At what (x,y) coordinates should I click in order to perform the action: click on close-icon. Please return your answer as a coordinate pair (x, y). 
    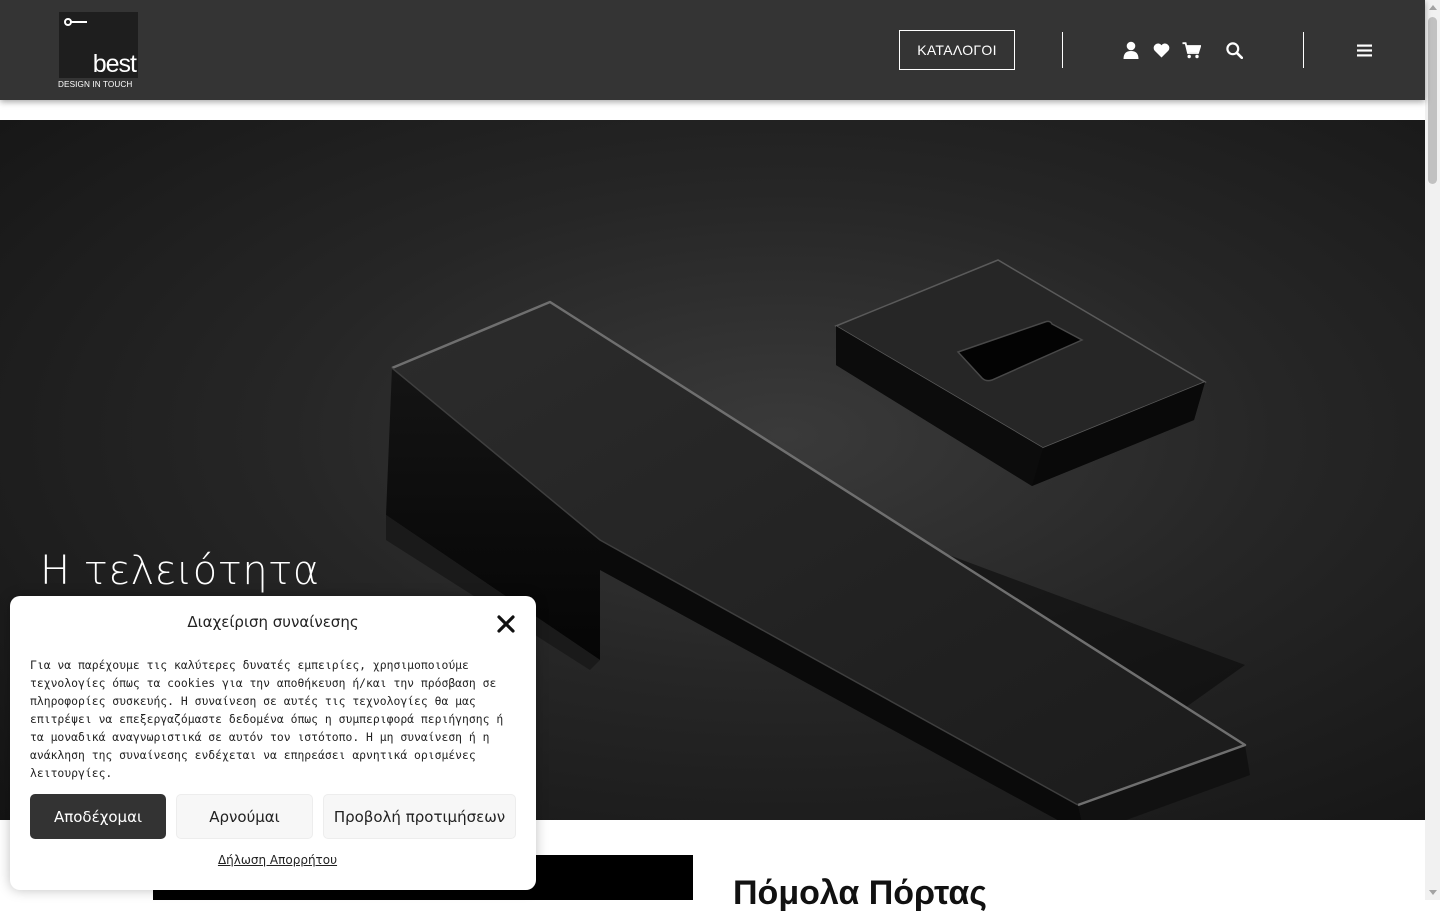
    Looking at the image, I should click on (506, 624).